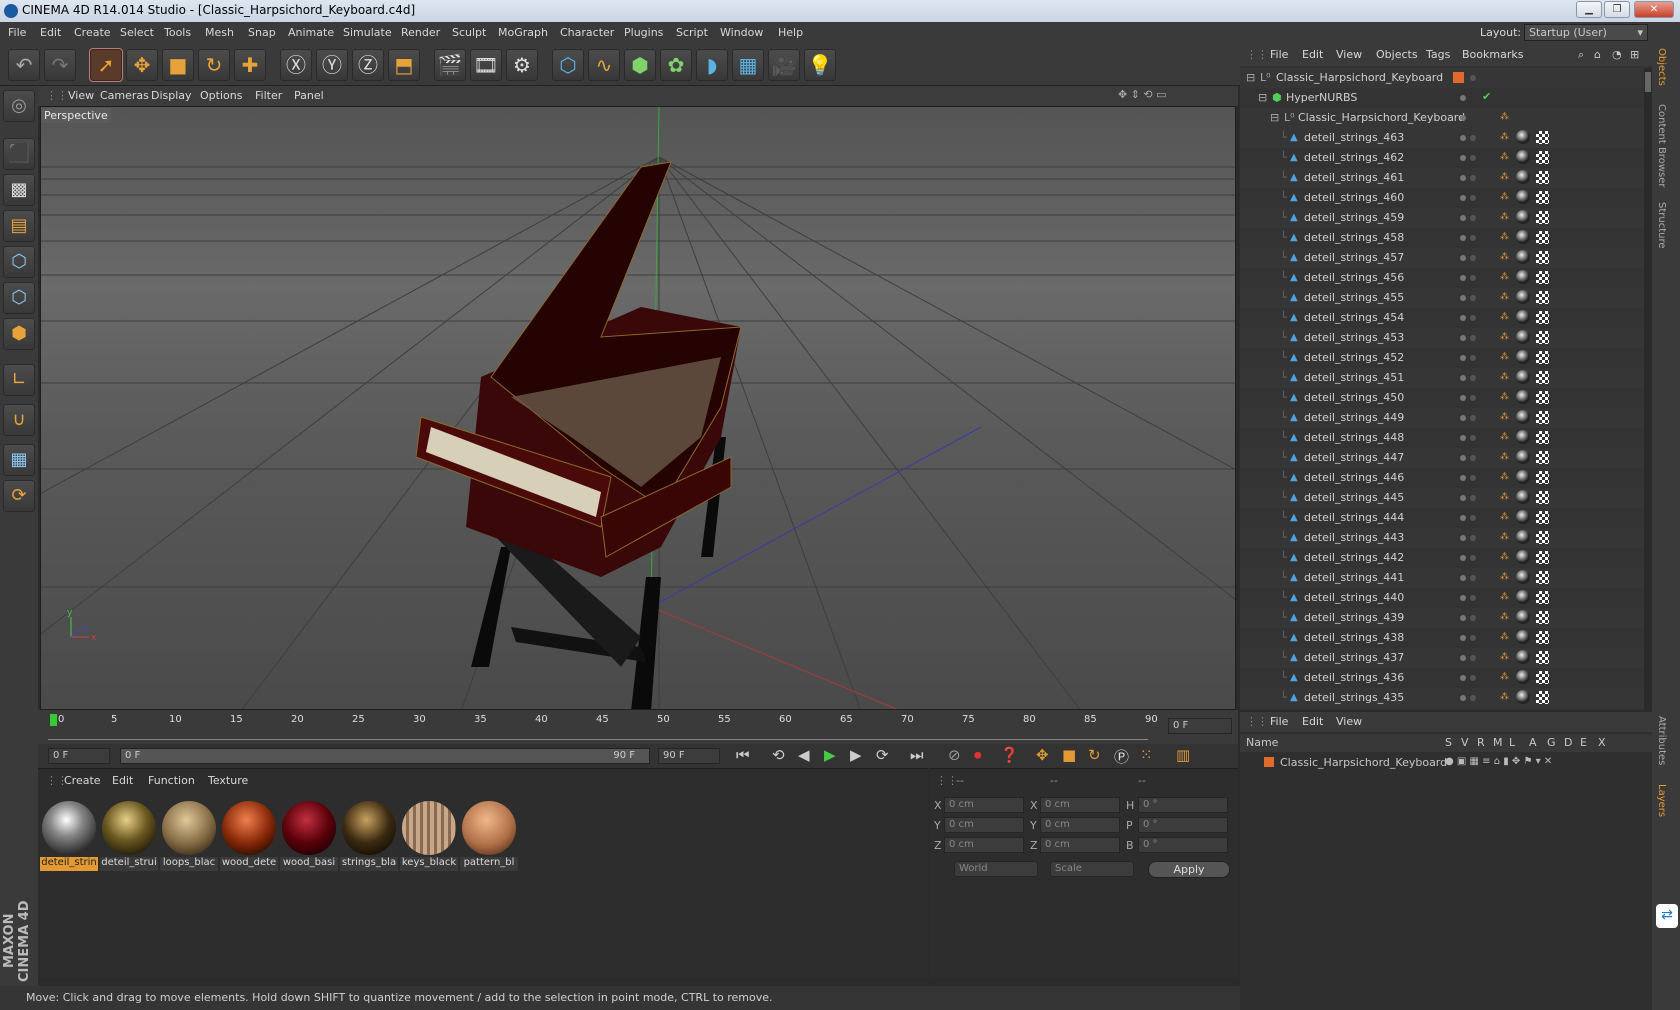 The image size is (1680, 1010). I want to click on tree-row-string: └ ▲ deteil_strings_455 ⁂, so click(1442, 298).